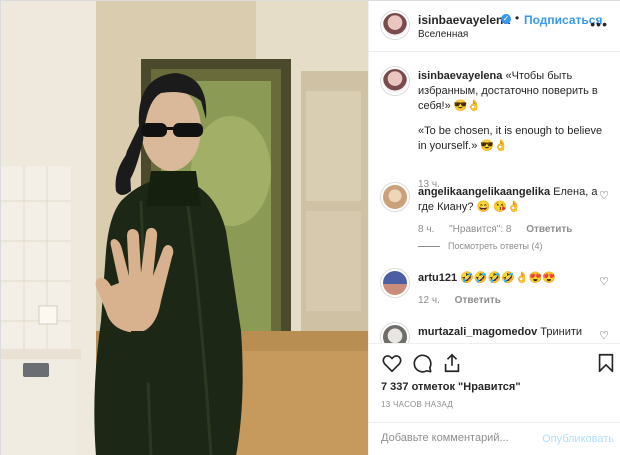 The height and width of the screenshot is (455, 620). I want to click on view-replies-label: Посмотреть ответы (4), so click(495, 246).